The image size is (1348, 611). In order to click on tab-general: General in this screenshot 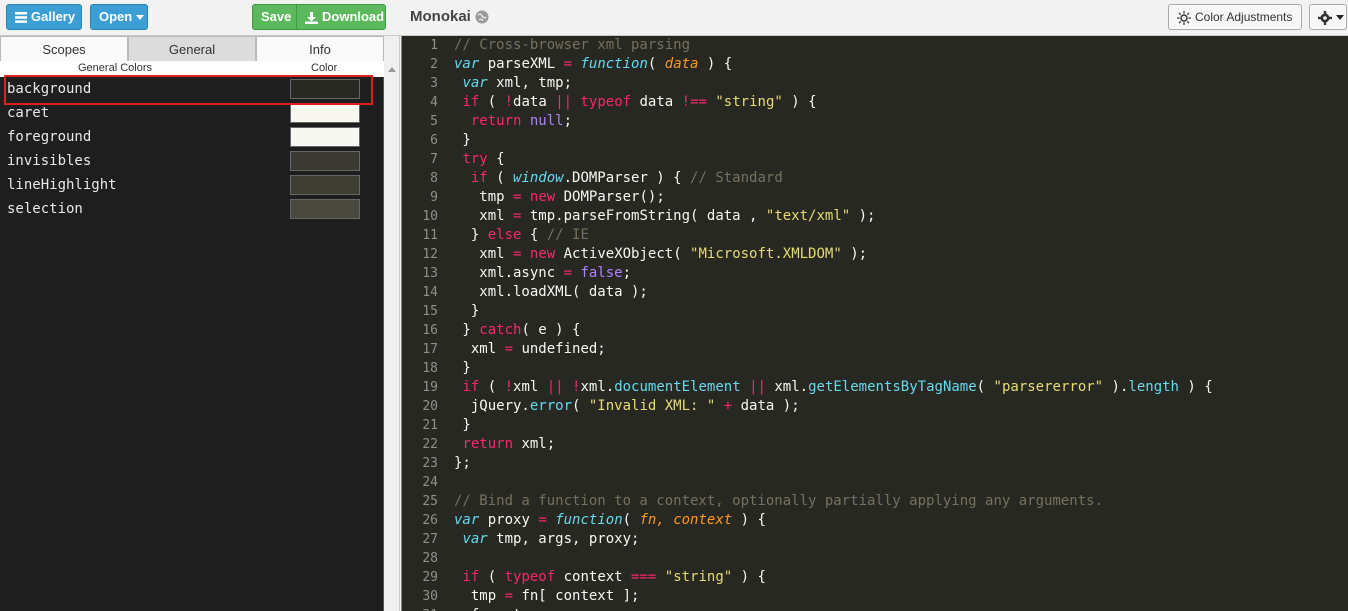, I will do `click(192, 48)`.